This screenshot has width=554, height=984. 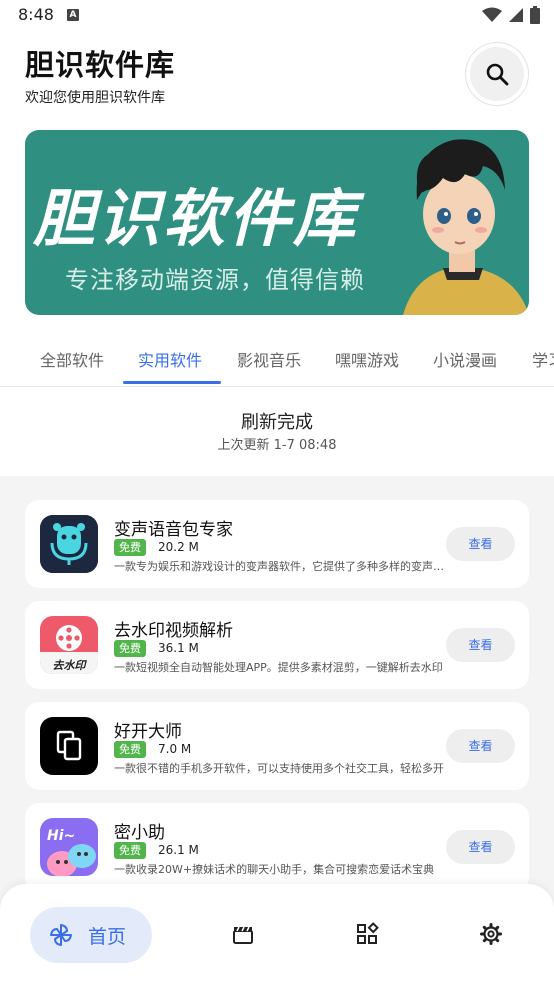 What do you see at coordinates (178, 850) in the screenshot?
I see `app-size: 26.1 M` at bounding box center [178, 850].